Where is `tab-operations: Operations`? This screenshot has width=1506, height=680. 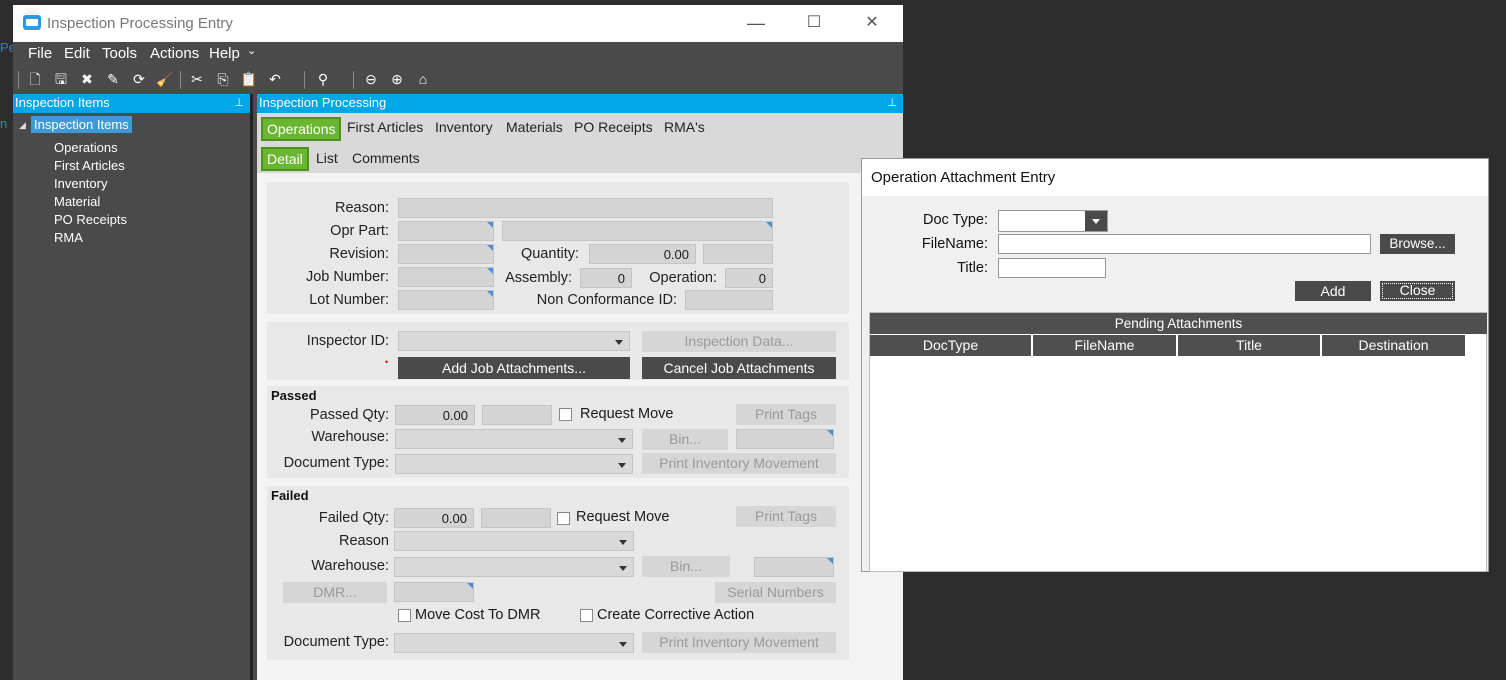 tab-operations: Operations is located at coordinates (301, 129).